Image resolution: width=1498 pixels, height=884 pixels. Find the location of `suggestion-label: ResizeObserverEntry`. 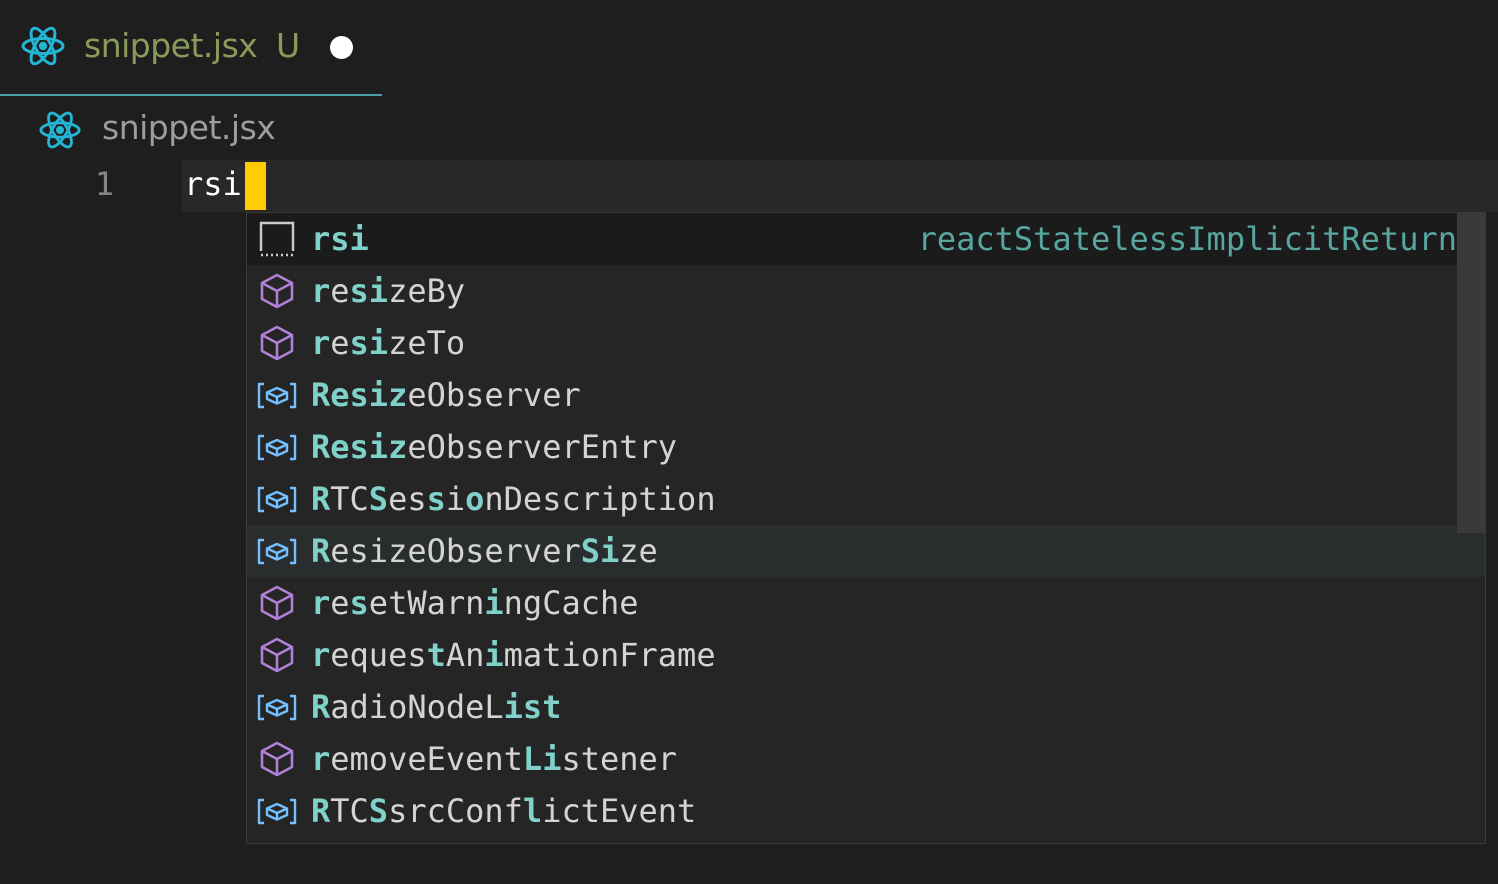

suggestion-label: ResizeObserverEntry is located at coordinates (494, 447).